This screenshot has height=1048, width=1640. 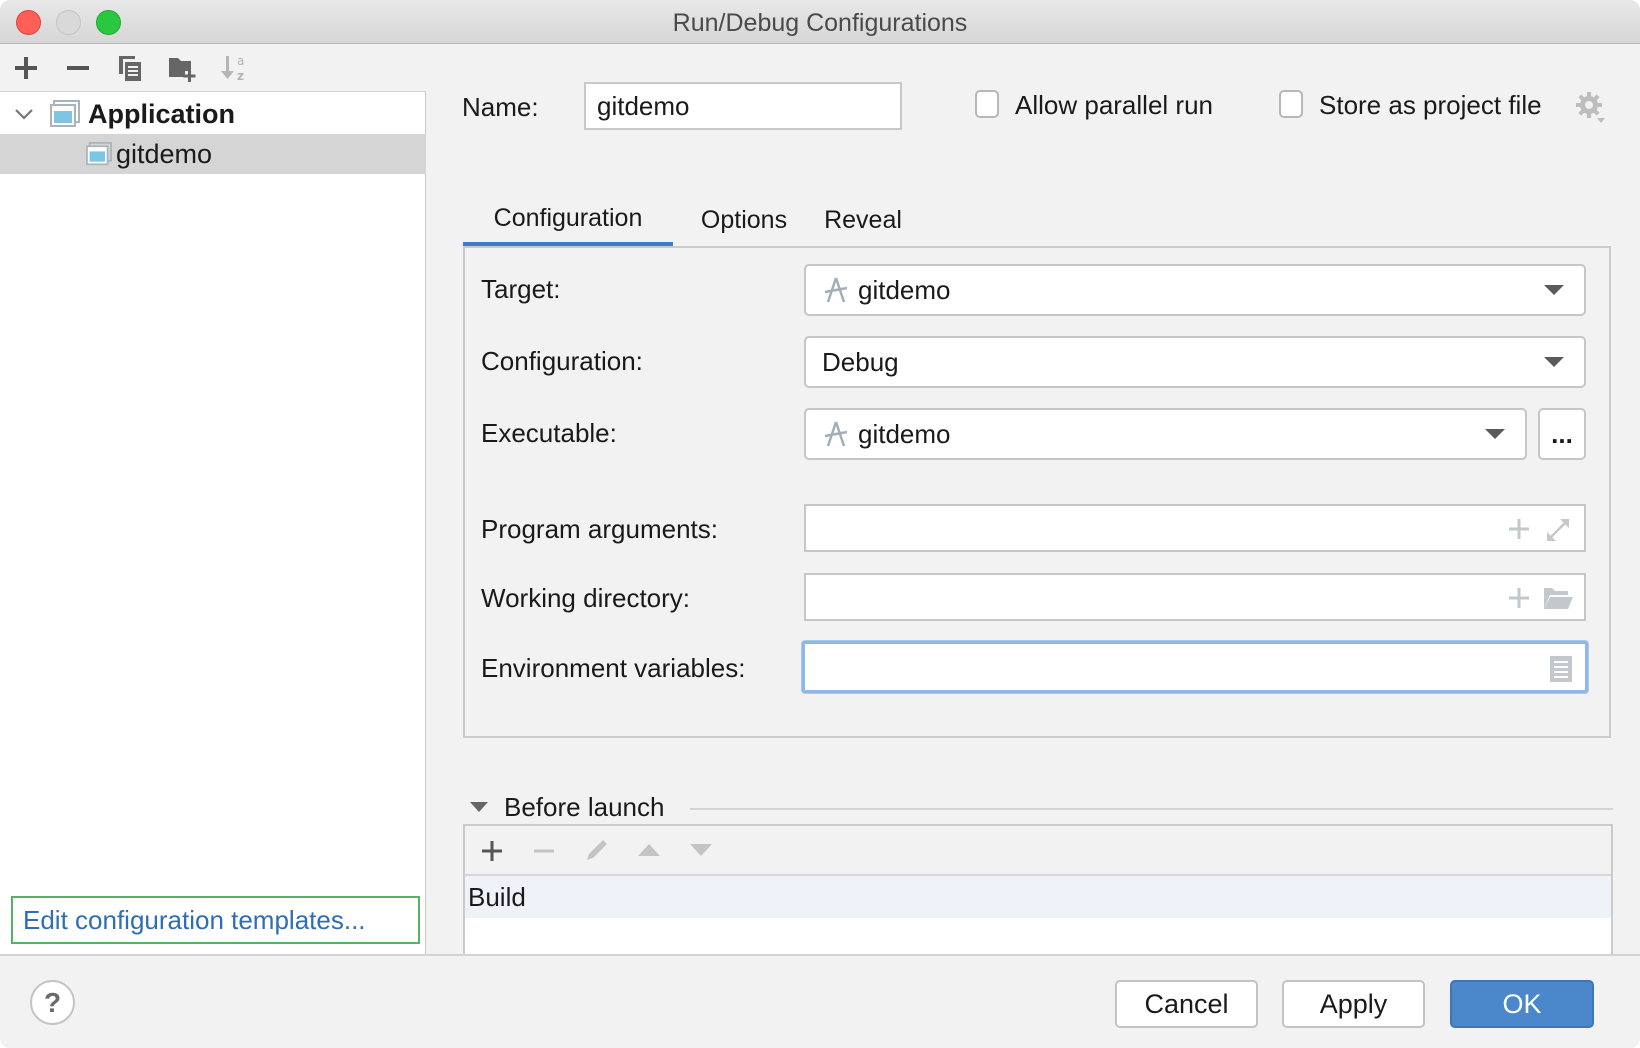 I want to click on program-arguments-input, so click(x=1195, y=528).